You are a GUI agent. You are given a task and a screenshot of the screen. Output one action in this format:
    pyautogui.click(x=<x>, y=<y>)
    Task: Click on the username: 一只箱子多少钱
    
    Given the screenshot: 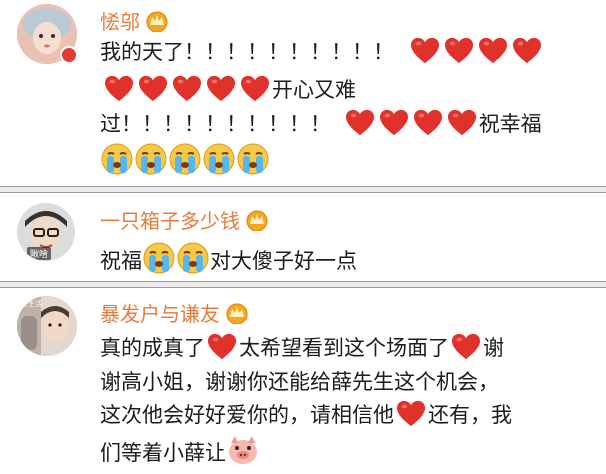 What is the action you would take?
    pyautogui.click(x=185, y=219)
    